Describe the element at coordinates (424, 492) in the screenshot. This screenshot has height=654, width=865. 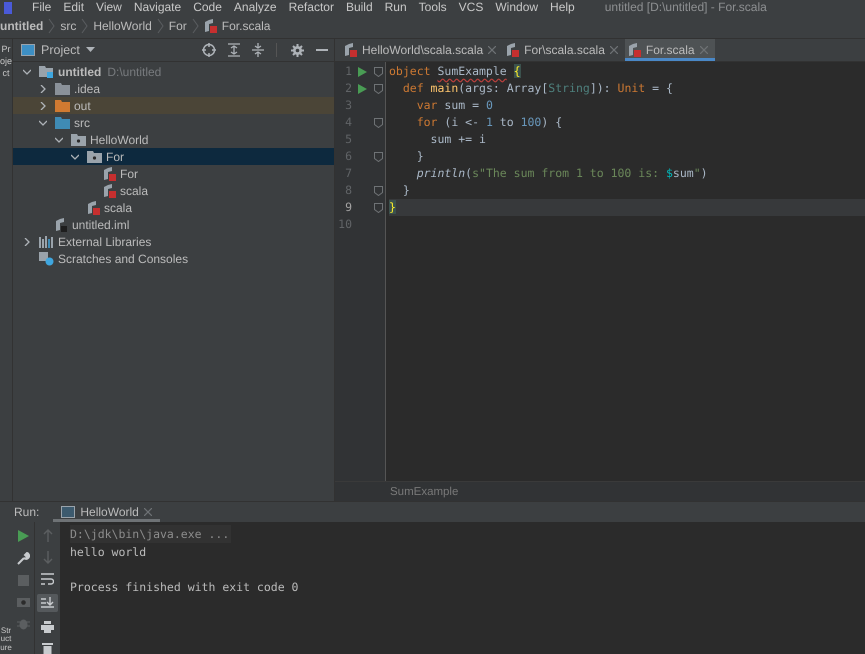
I see `code-breadcrumb: SumExample` at that location.